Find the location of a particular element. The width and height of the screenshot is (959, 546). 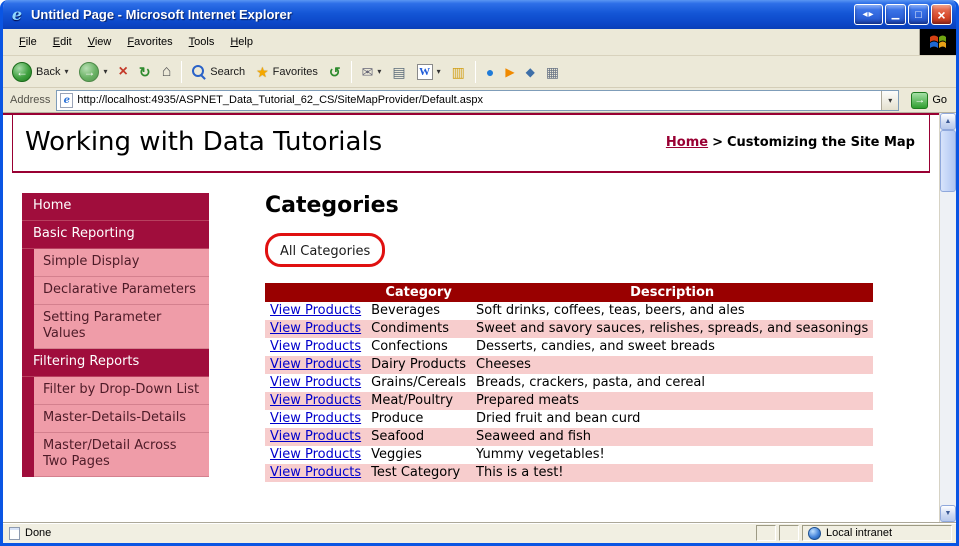

forward-button: → ▾ is located at coordinates (93, 72).